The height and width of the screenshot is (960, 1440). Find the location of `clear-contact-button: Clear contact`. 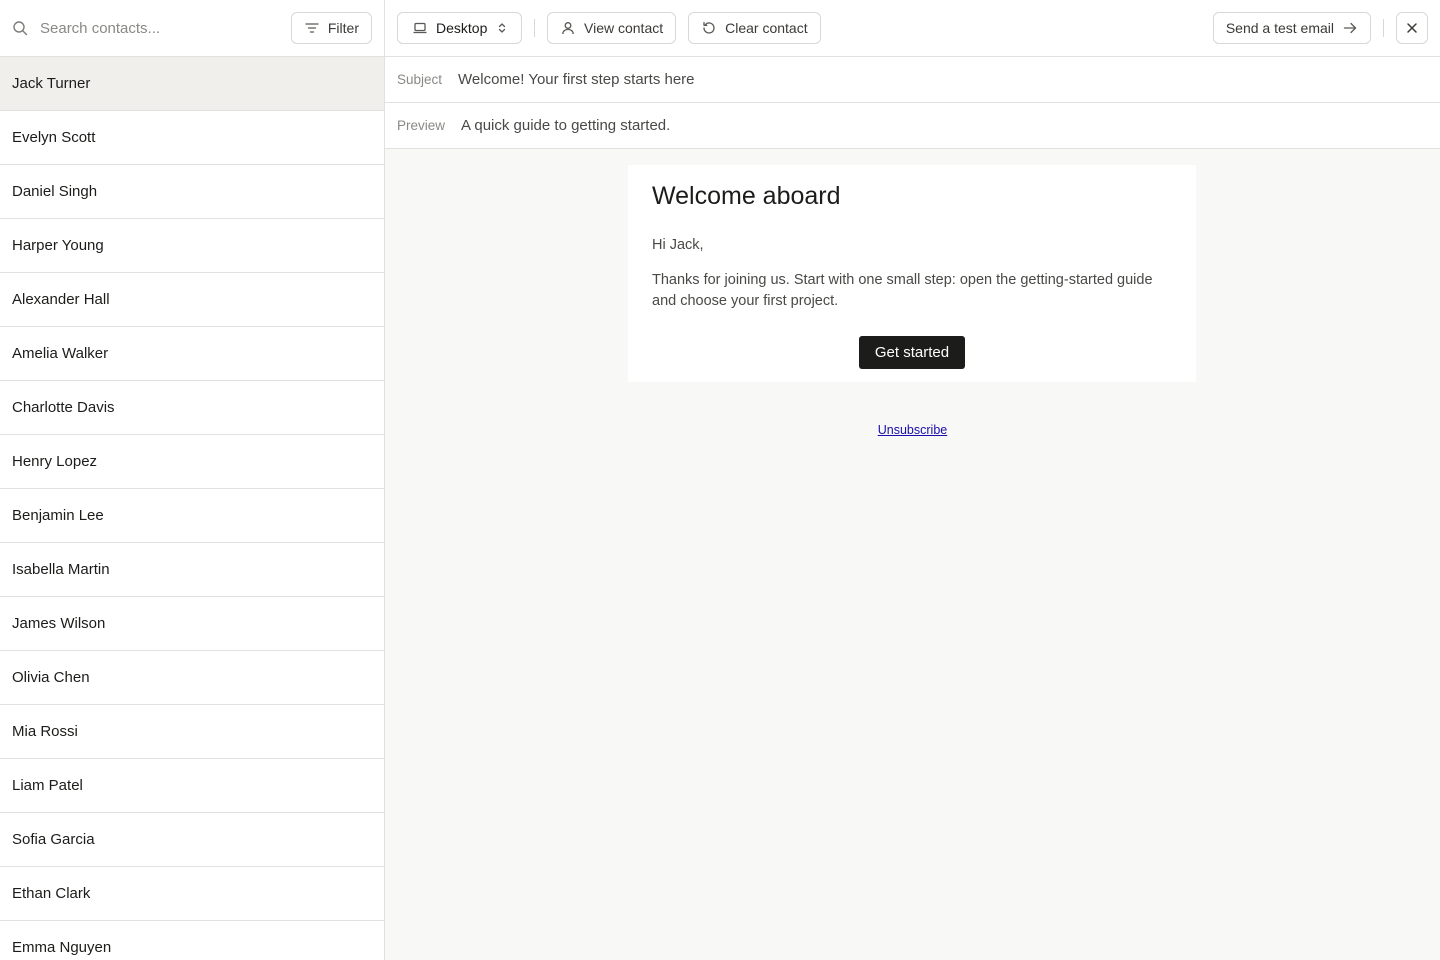

clear-contact-button: Clear contact is located at coordinates (754, 28).